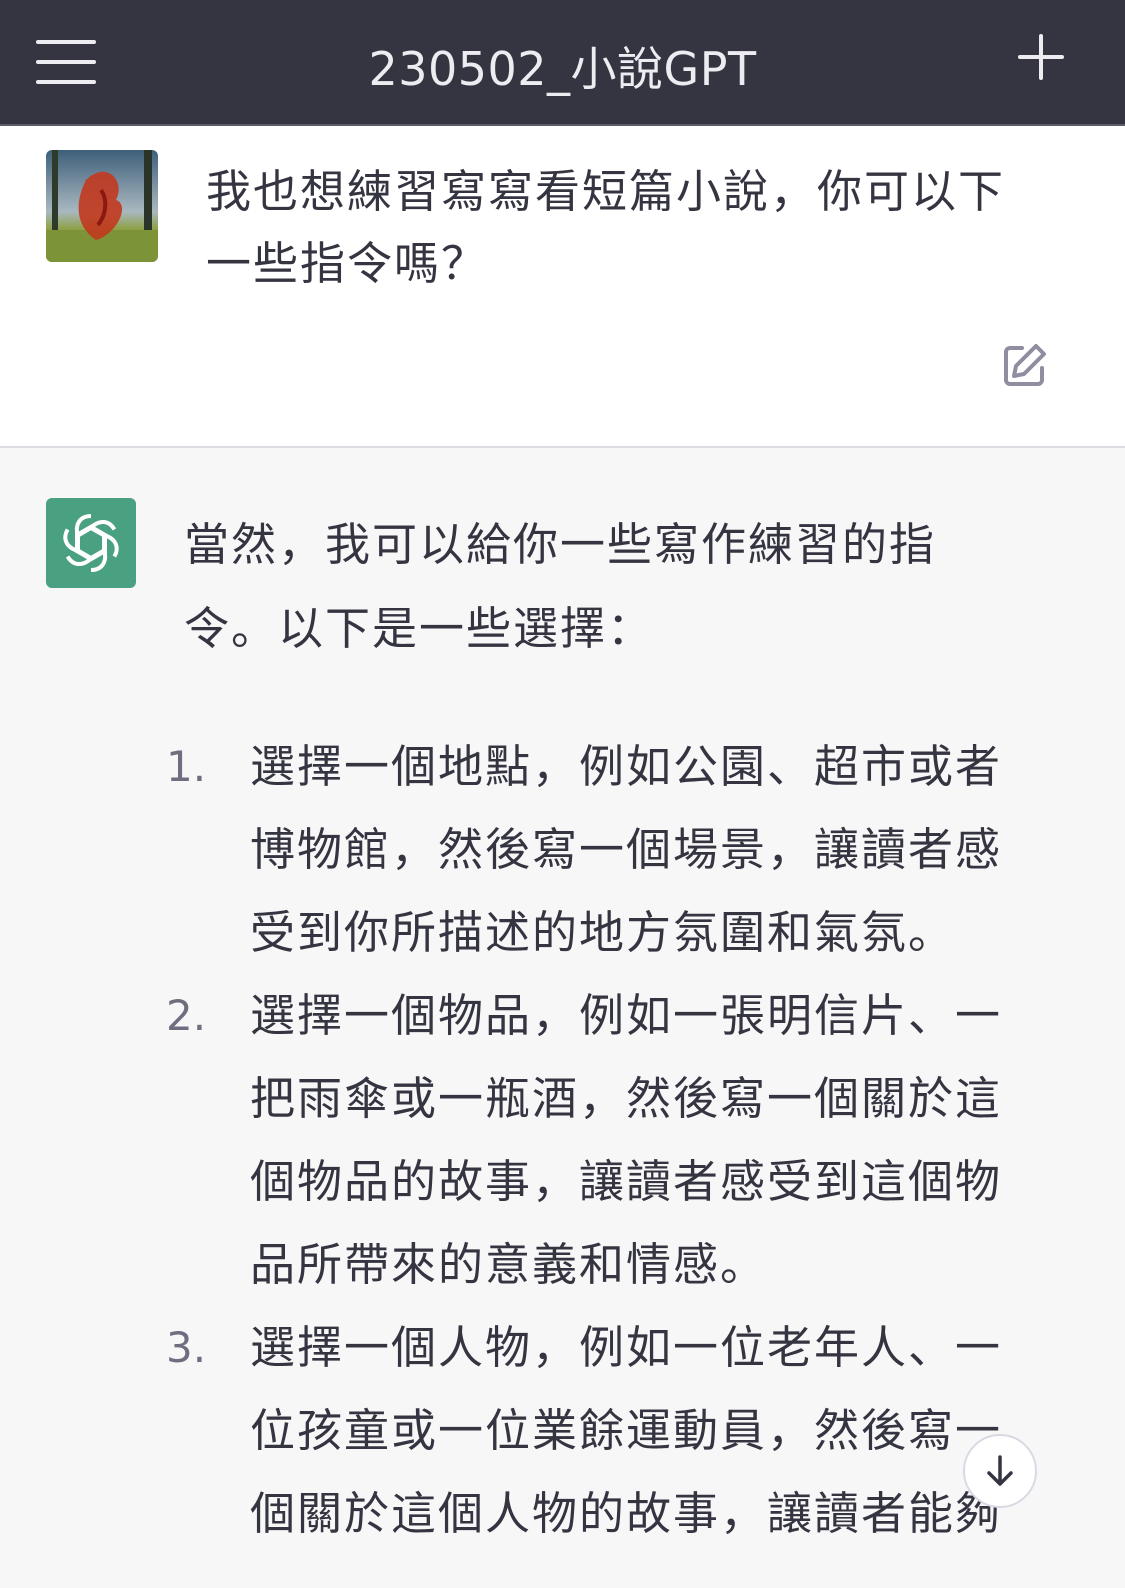  What do you see at coordinates (102, 206) in the screenshot?
I see `user-avatar` at bounding box center [102, 206].